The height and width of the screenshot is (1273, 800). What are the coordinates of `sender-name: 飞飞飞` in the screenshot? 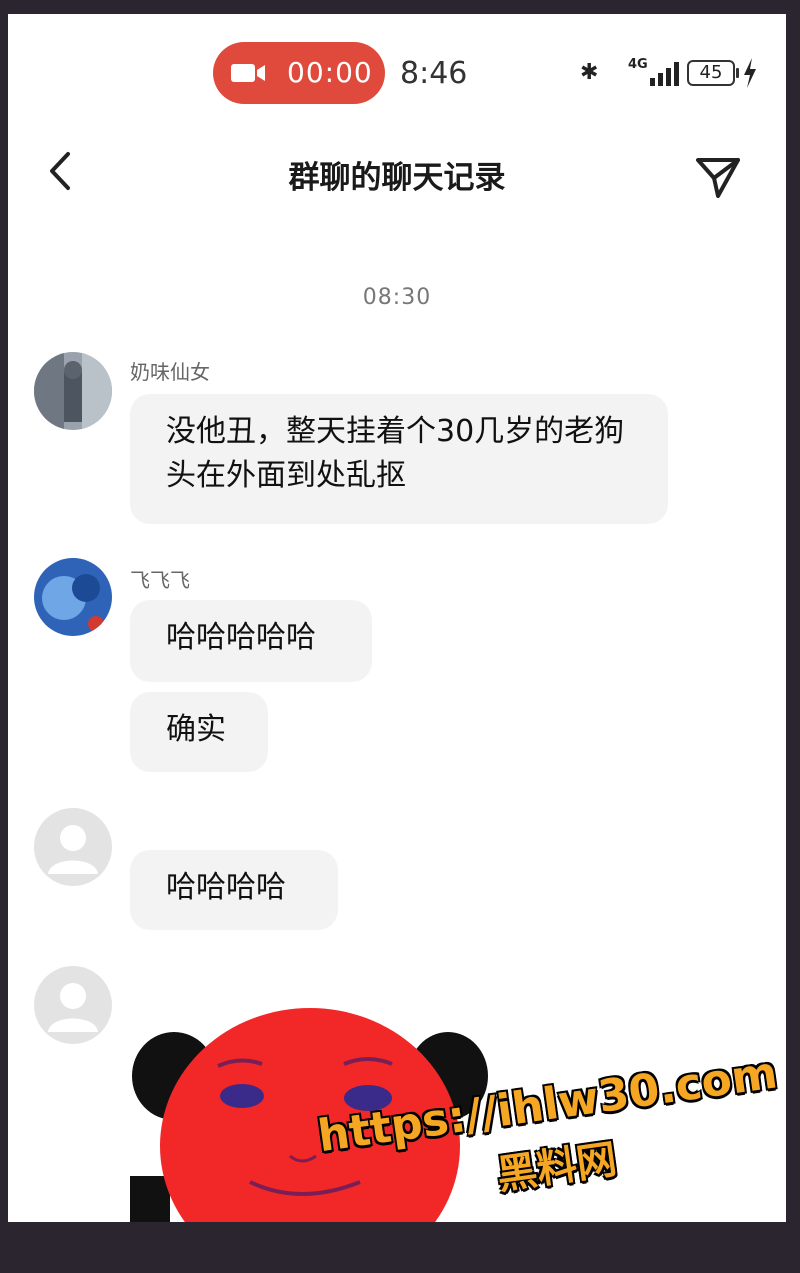 It's located at (160, 580).